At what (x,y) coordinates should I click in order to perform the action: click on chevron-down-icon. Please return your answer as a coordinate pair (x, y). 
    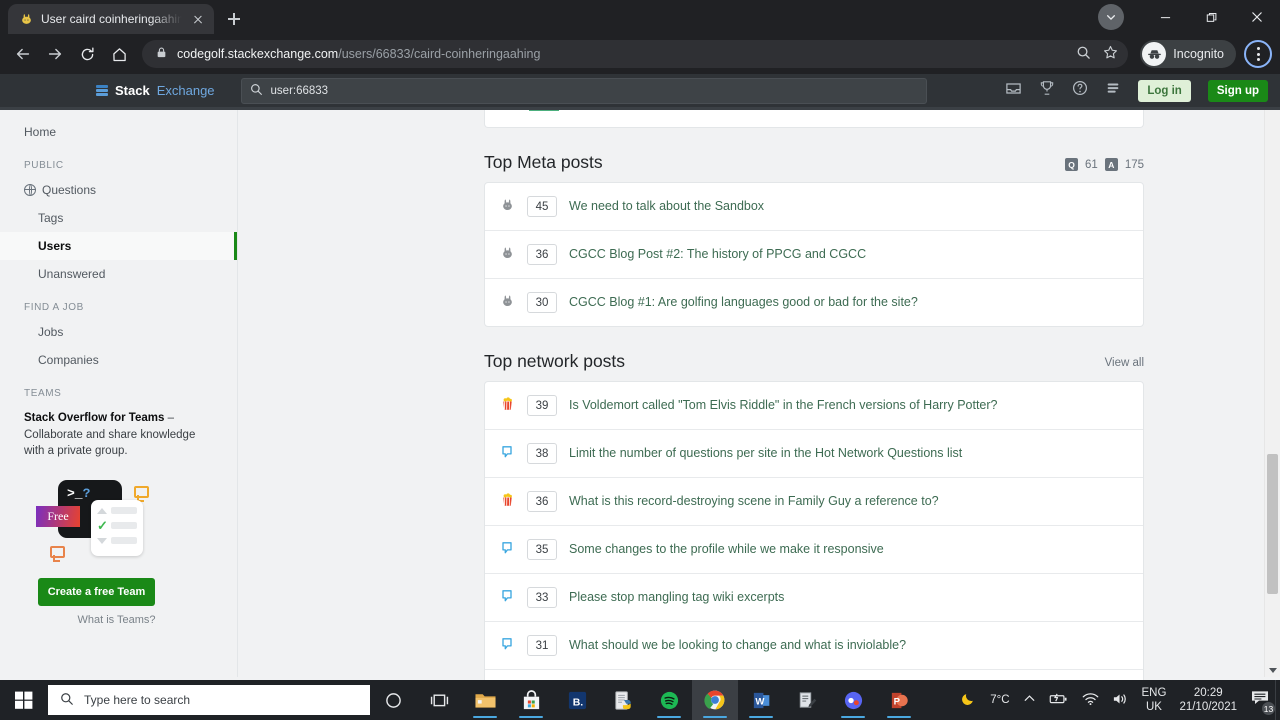
    Looking at the image, I should click on (1111, 17).